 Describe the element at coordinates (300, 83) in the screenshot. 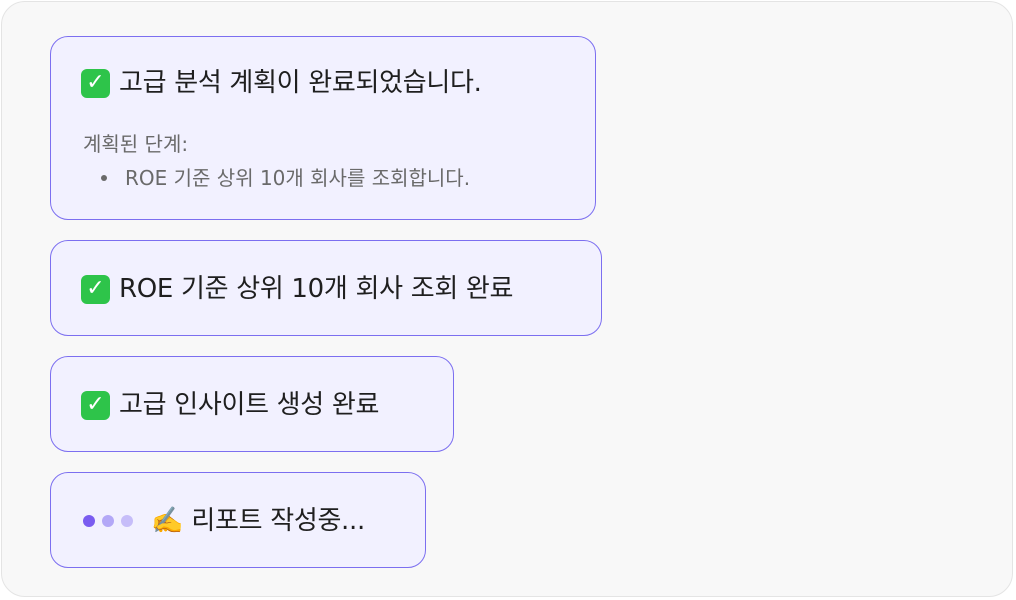

I see `plan-title: 고급 분석 계획이 완료되었습니다.` at that location.